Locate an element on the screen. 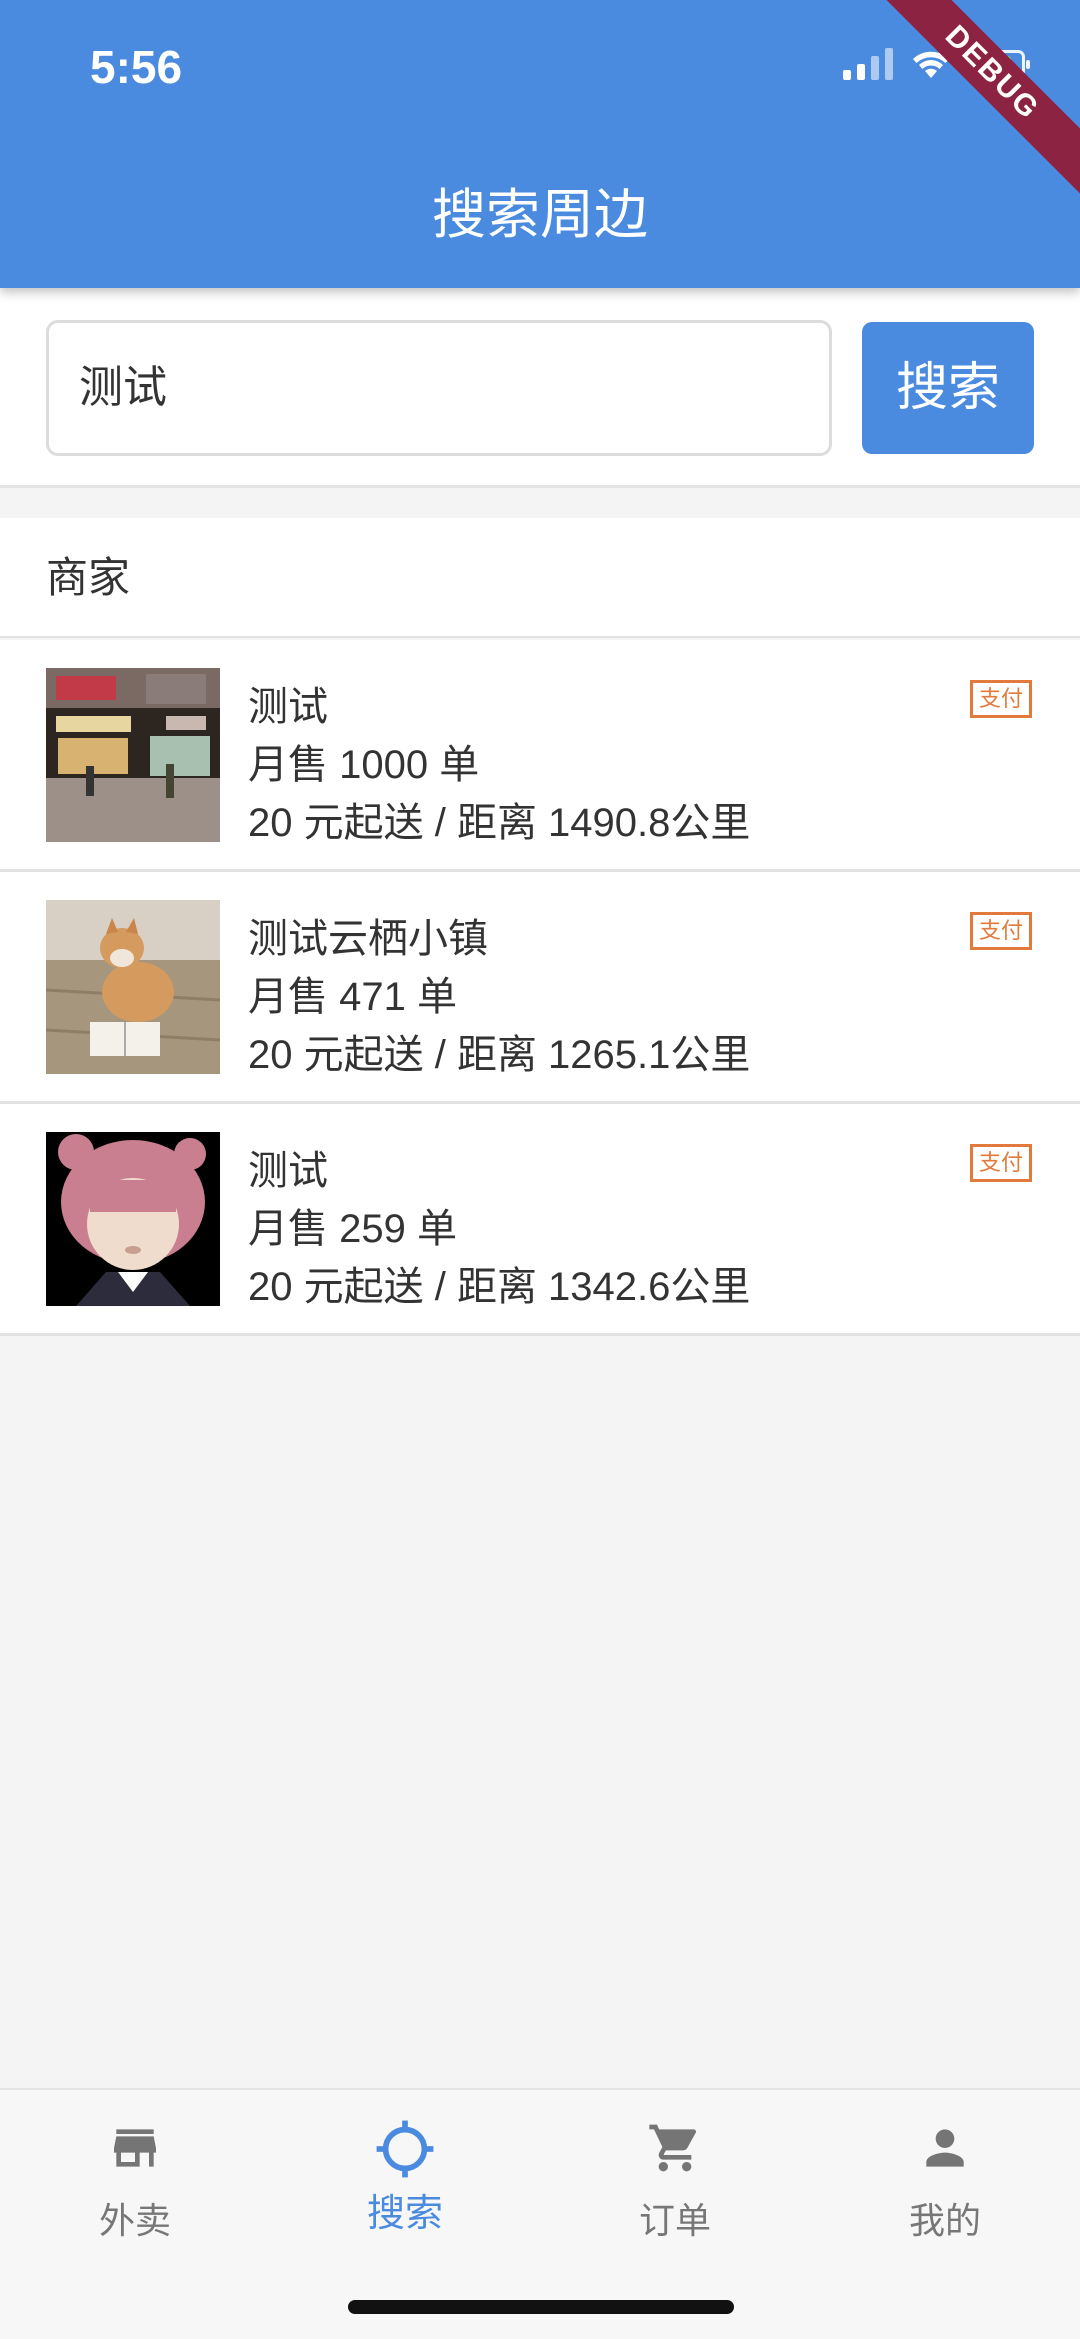 The height and width of the screenshot is (2339, 1080). signal-icon is located at coordinates (868, 64).